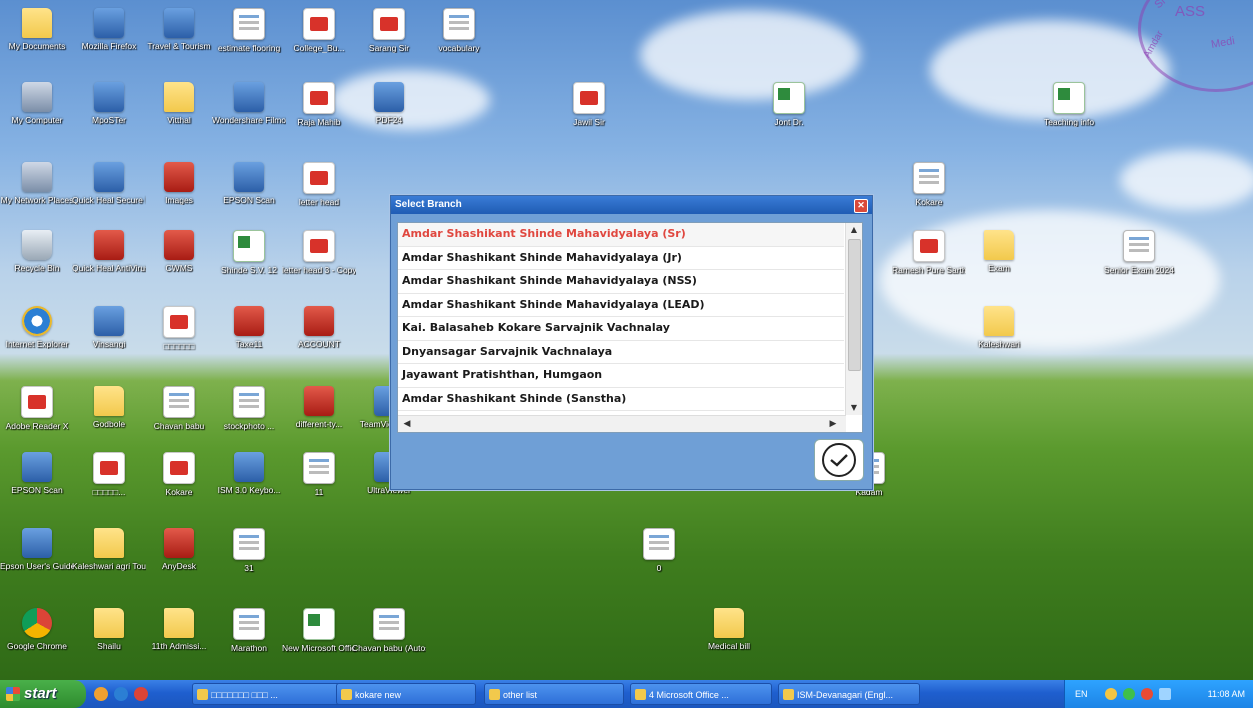  What do you see at coordinates (249, 252) in the screenshot?
I see `desktop-icon: Shinde S.V. 12` at bounding box center [249, 252].